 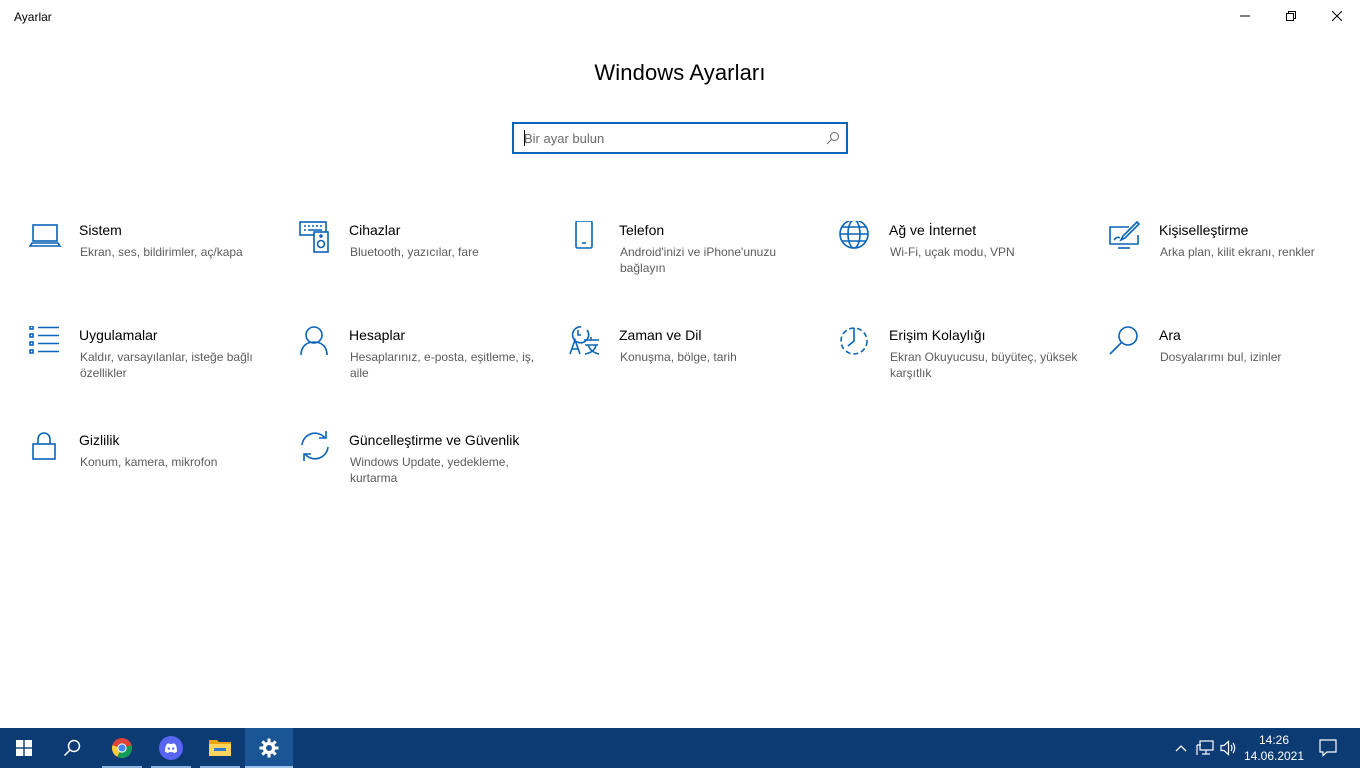 I want to click on action-center-button, so click(x=1328, y=748).